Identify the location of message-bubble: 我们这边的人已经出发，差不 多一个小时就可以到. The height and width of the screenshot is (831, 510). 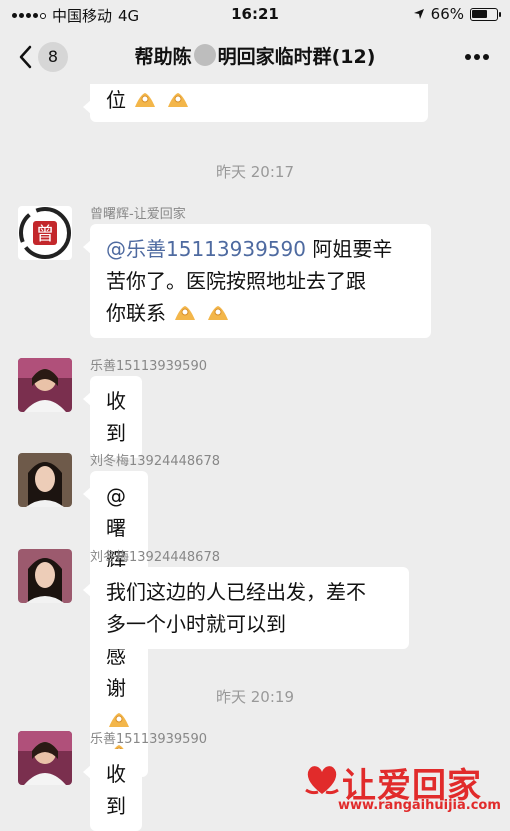
(246, 608).